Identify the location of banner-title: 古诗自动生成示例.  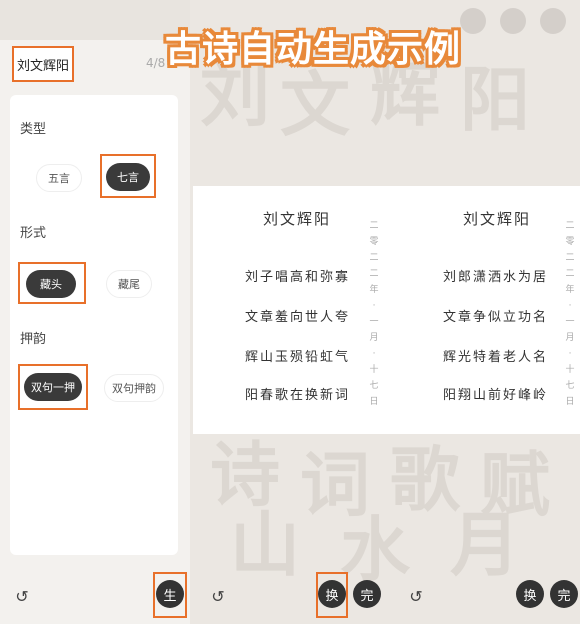
(313, 49).